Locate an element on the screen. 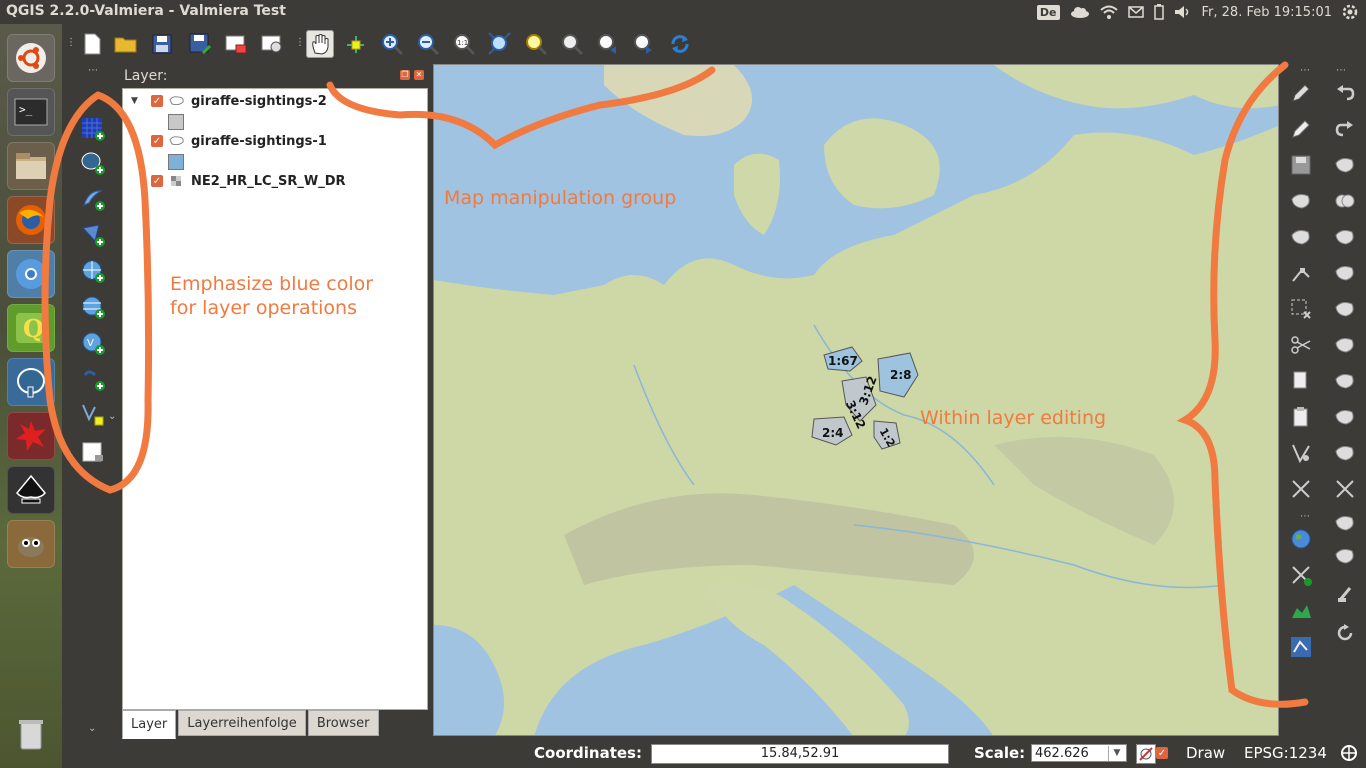  layer-row: ✓ NE2_HR_LC_SR_W_DR is located at coordinates (234, 181).